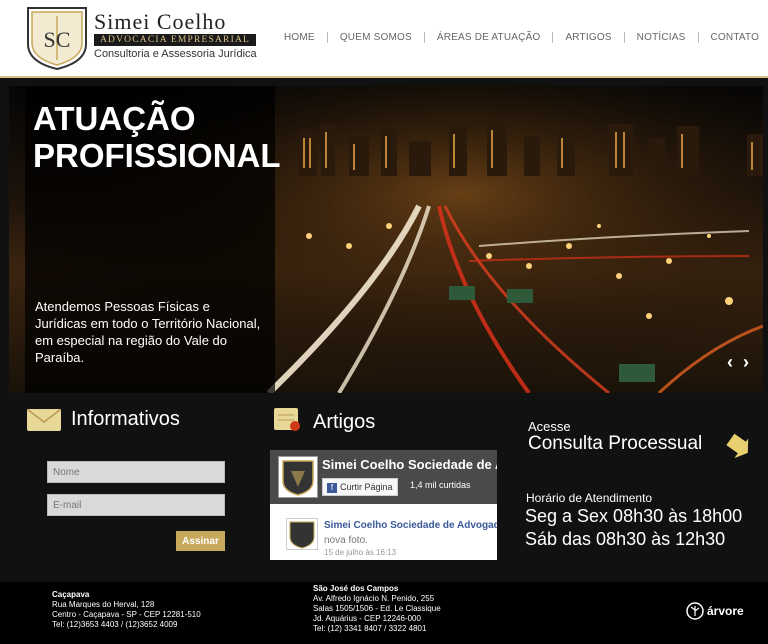 This screenshot has height=644, width=768. Describe the element at coordinates (374, 598) in the screenshot. I see `address-line: Av. Alfredo Ignácio N. Penido, 255` at that location.